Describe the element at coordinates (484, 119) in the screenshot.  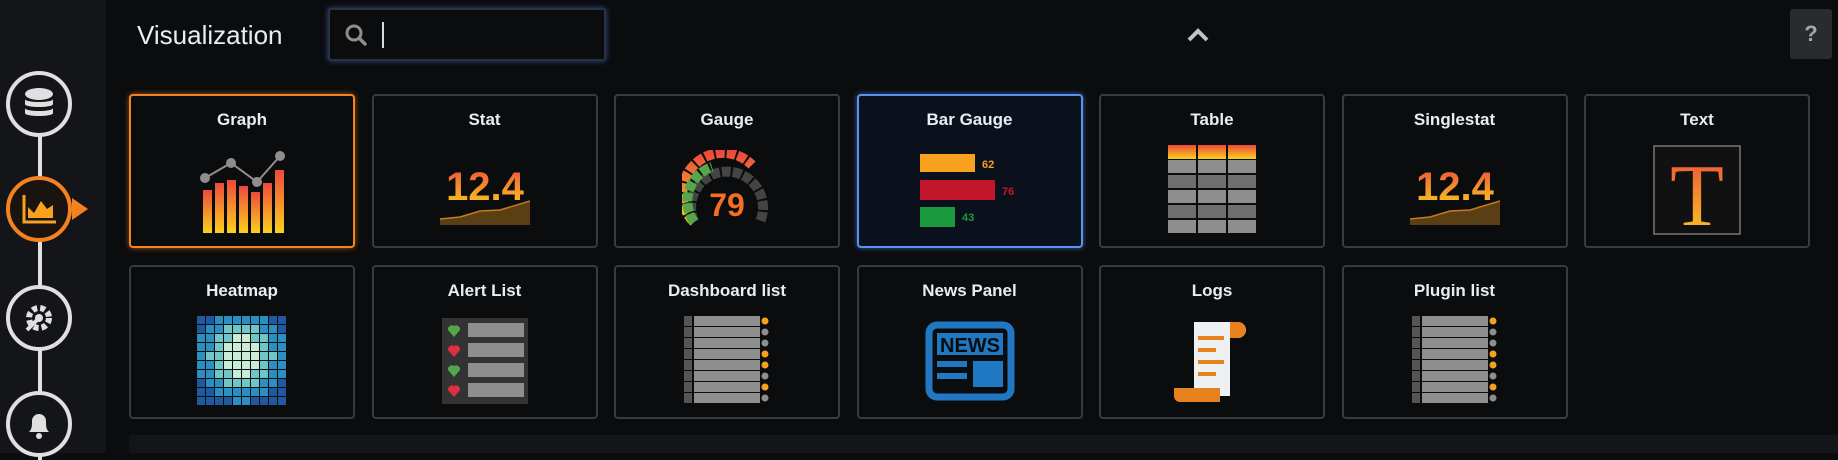
I see `viz-card-label: Stat` at that location.